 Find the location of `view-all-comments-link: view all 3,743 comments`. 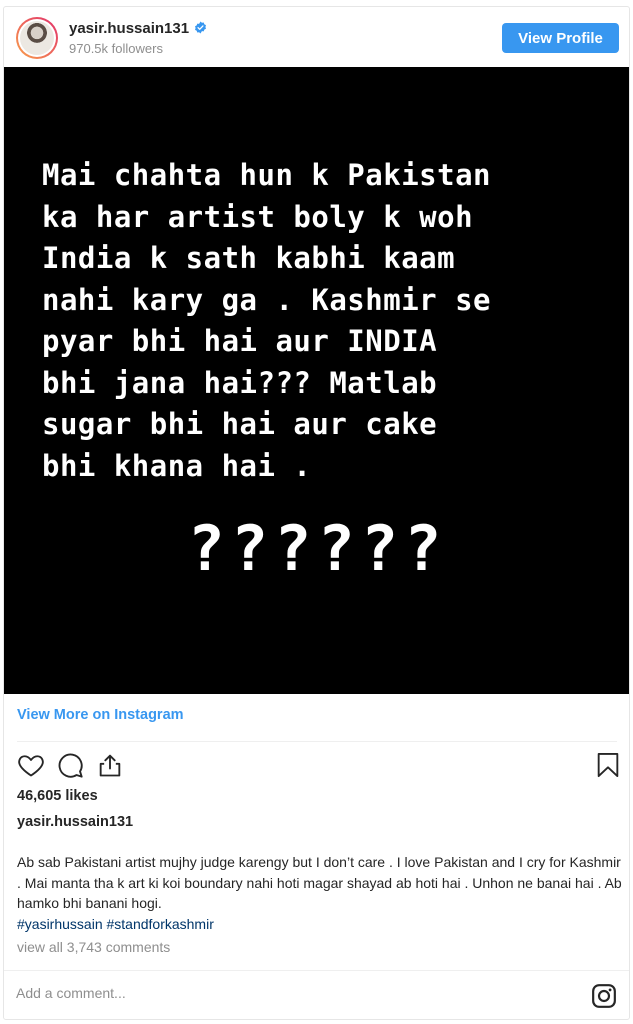

view-all-comments-link: view all 3,743 comments is located at coordinates (93, 947).